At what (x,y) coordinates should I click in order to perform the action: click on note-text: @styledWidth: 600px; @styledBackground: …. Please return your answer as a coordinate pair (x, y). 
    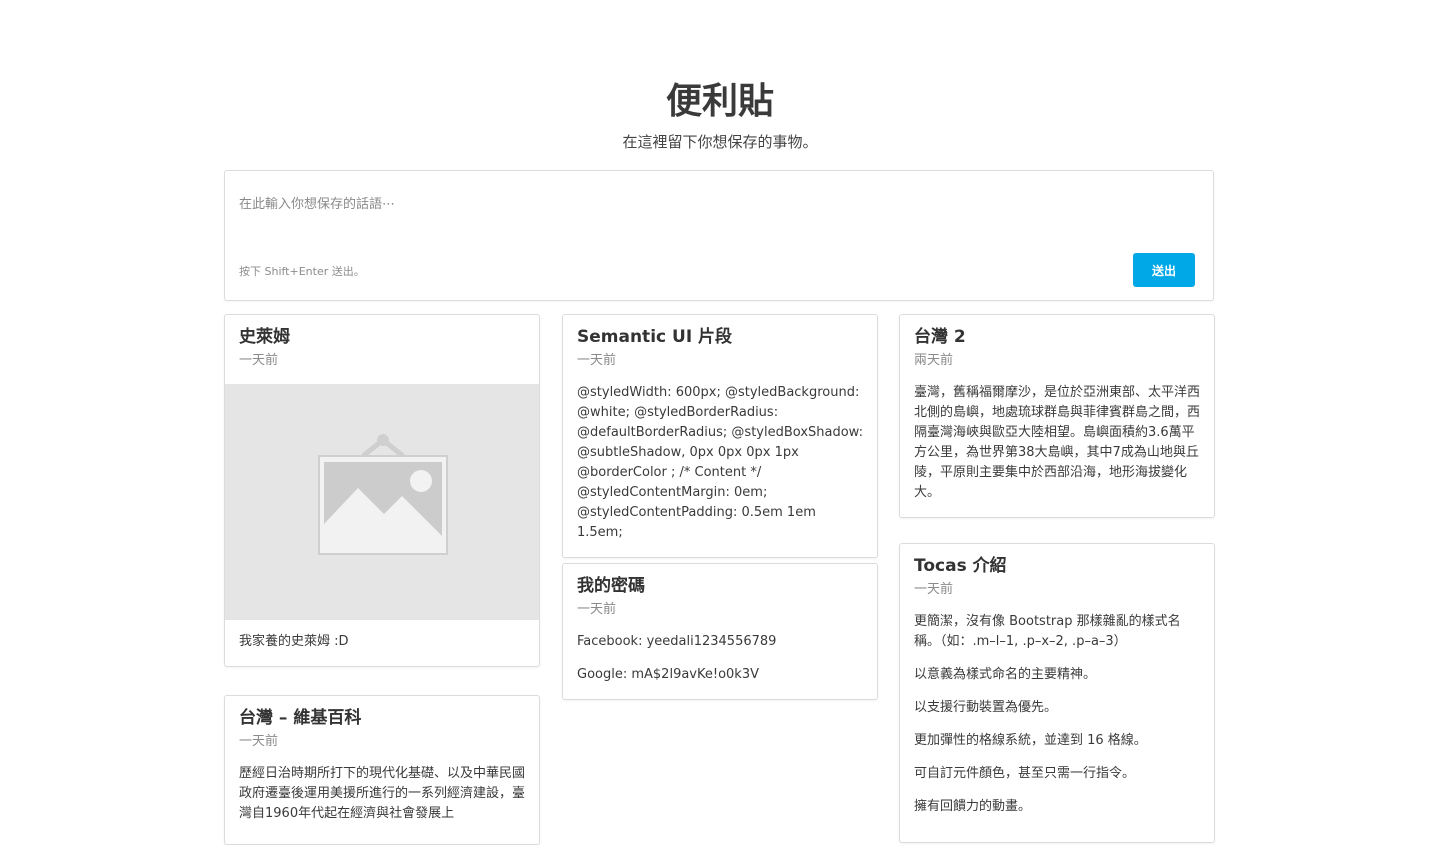
    Looking at the image, I should click on (720, 462).